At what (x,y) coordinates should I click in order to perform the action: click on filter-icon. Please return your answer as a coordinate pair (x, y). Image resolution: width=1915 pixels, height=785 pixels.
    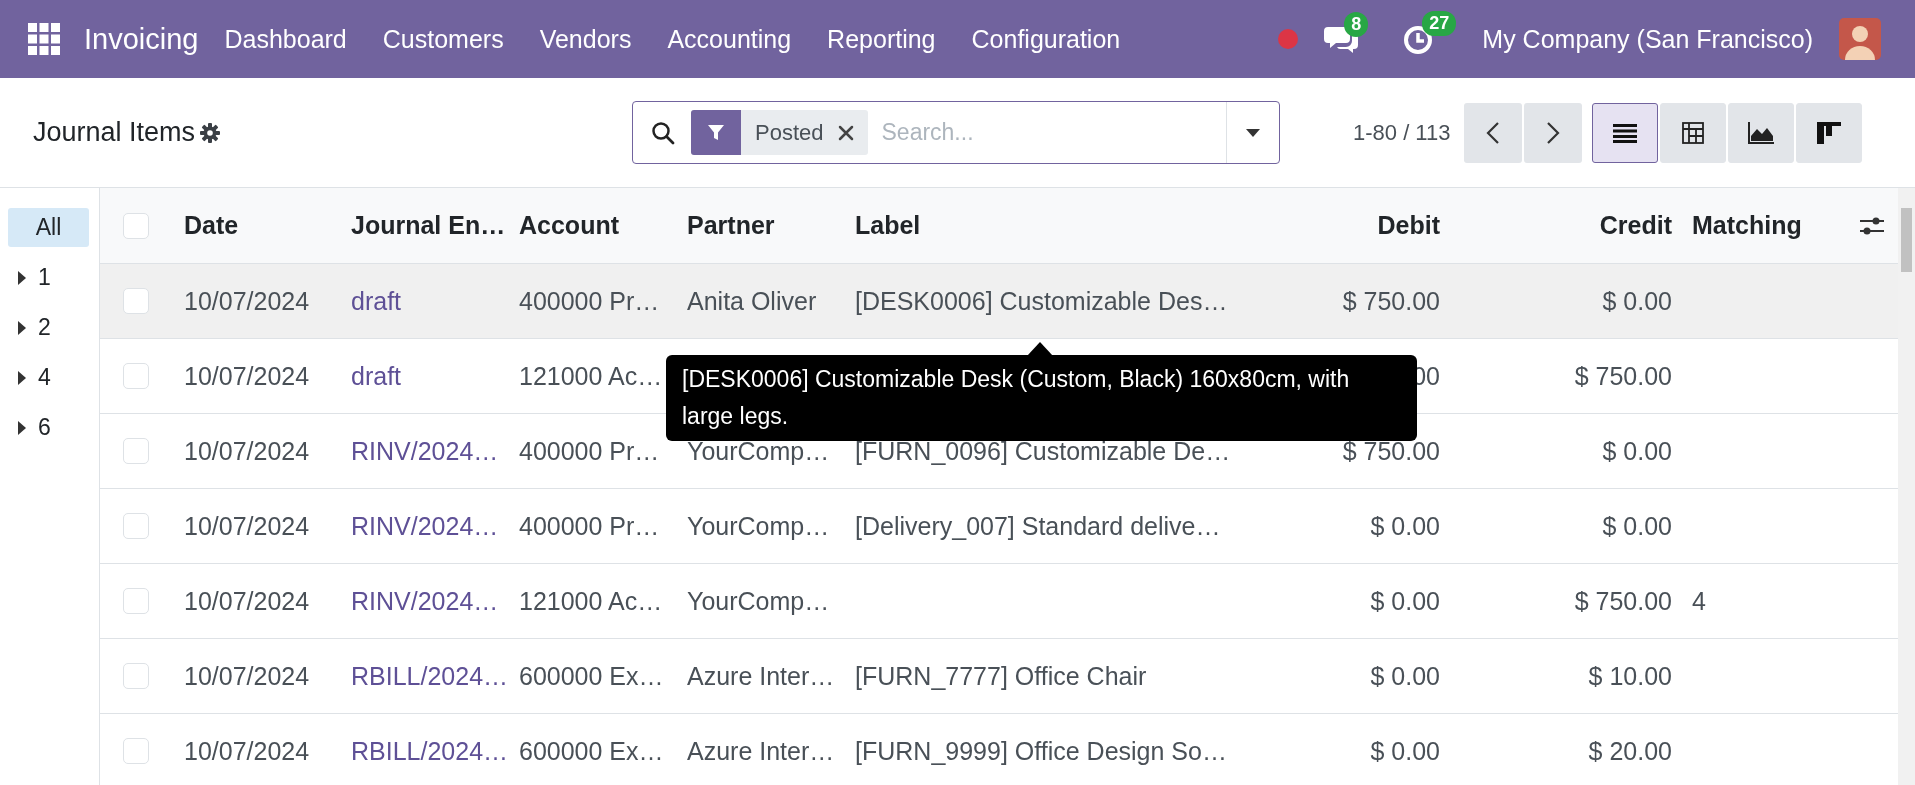
    Looking at the image, I should click on (716, 132).